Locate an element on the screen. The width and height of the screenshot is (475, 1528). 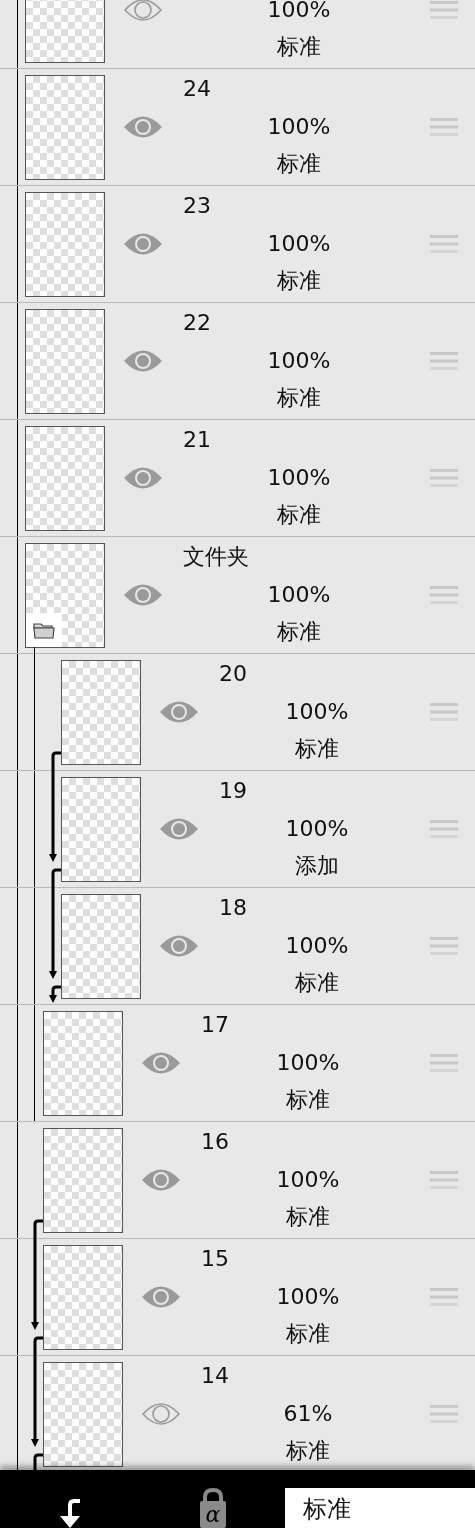
layer-name: 23 is located at coordinates (197, 205).